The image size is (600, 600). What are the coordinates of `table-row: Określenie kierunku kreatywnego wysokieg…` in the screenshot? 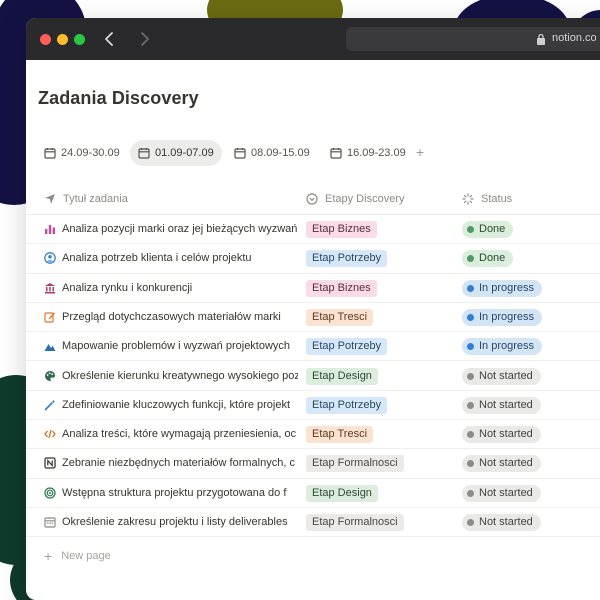 It's located at (313, 376).